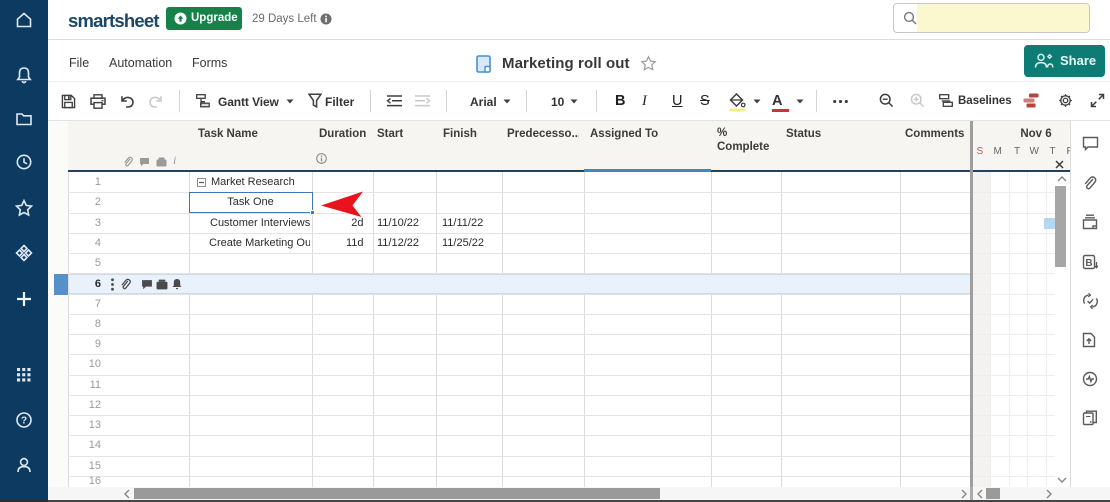  What do you see at coordinates (1088, 263) in the screenshot?
I see `svg-text: B` at bounding box center [1088, 263].